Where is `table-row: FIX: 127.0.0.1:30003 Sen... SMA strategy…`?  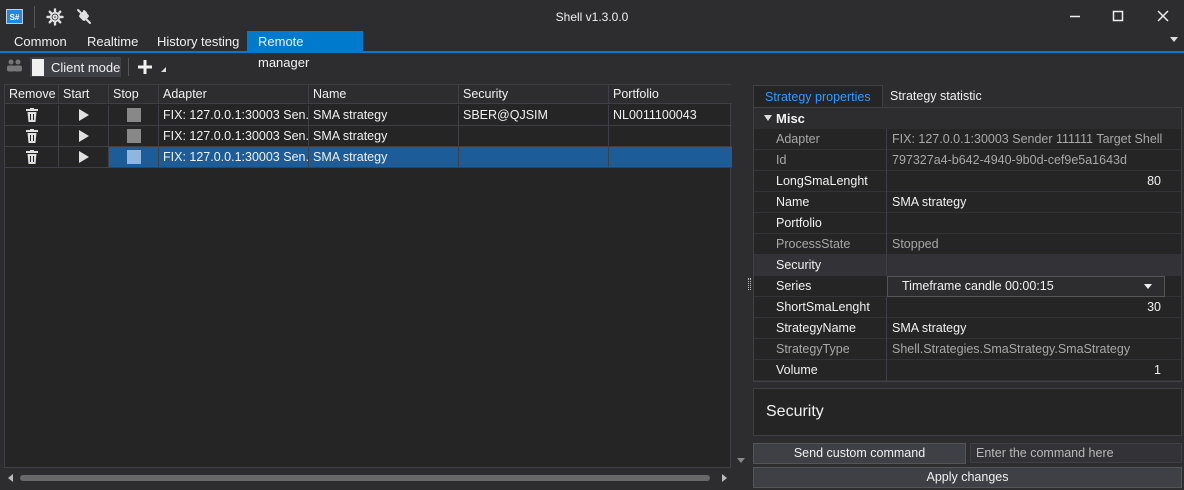 table-row: FIX: 127.0.0.1:30003 Sen... SMA strategy… is located at coordinates (368, 115).